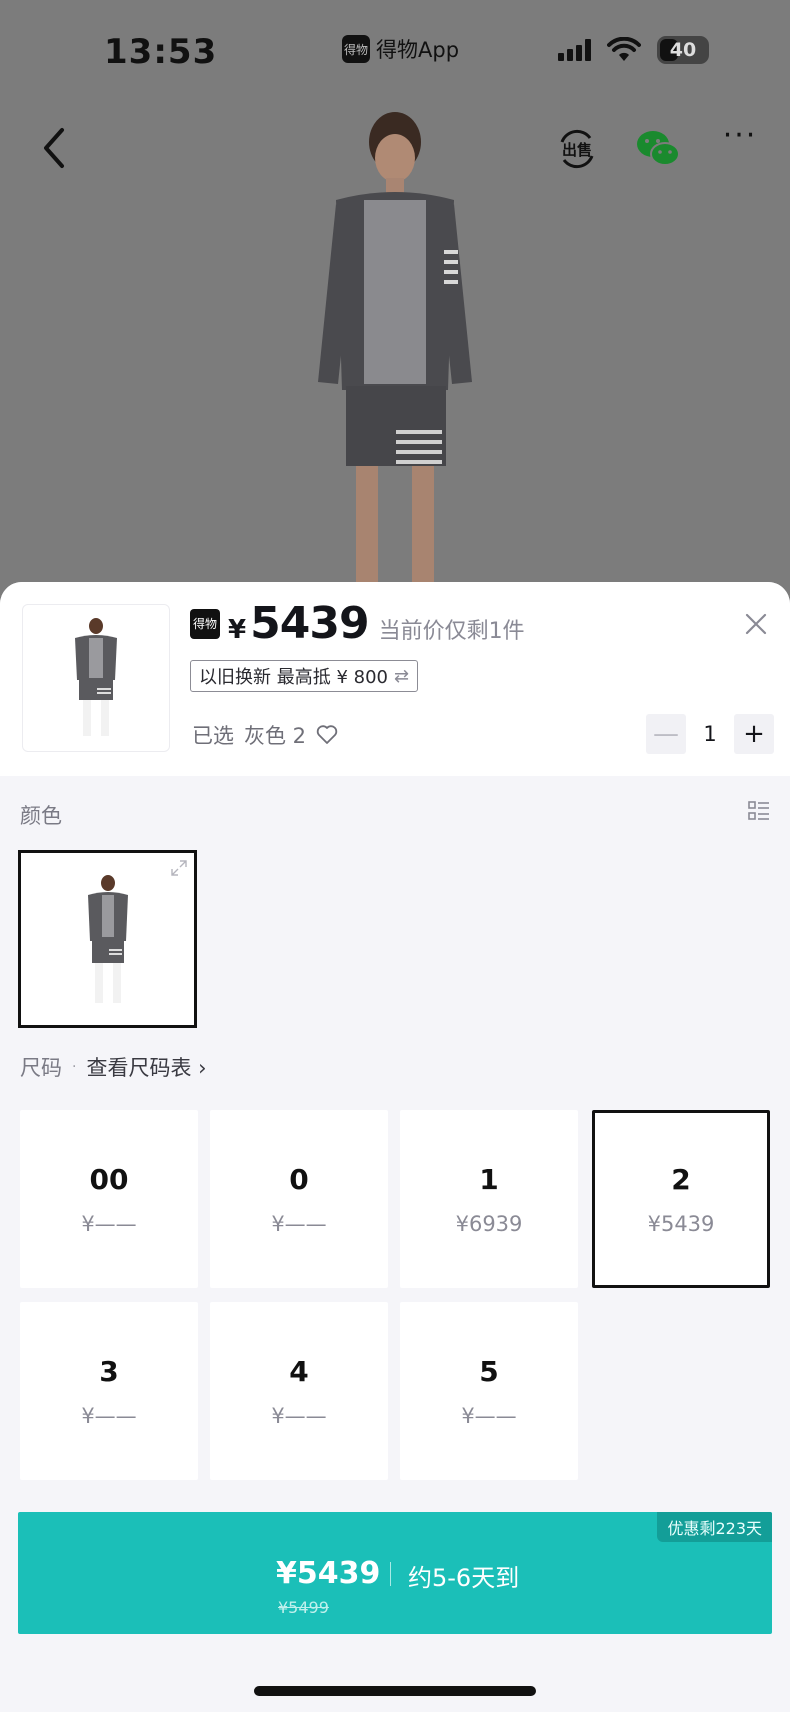 This screenshot has width=790, height=1712. I want to click on dewu-logo-icon: 得物, so click(356, 49).